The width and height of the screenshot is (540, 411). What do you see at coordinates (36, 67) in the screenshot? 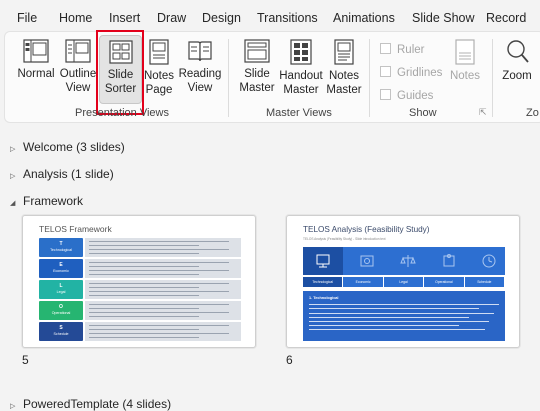
I see `normal-view-button: Normal` at bounding box center [36, 67].